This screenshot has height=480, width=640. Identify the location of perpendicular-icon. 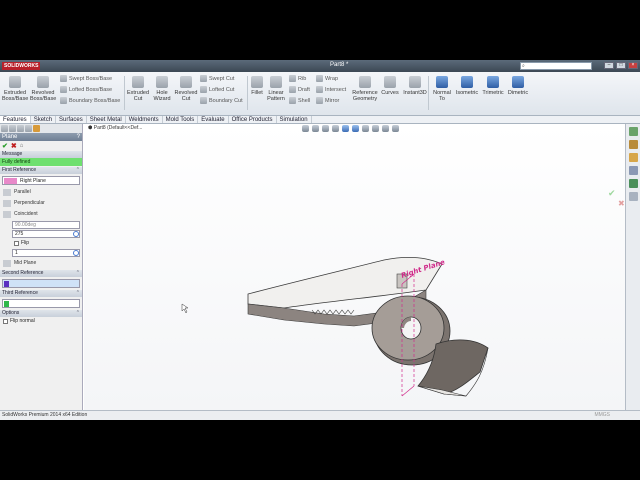
(7, 203).